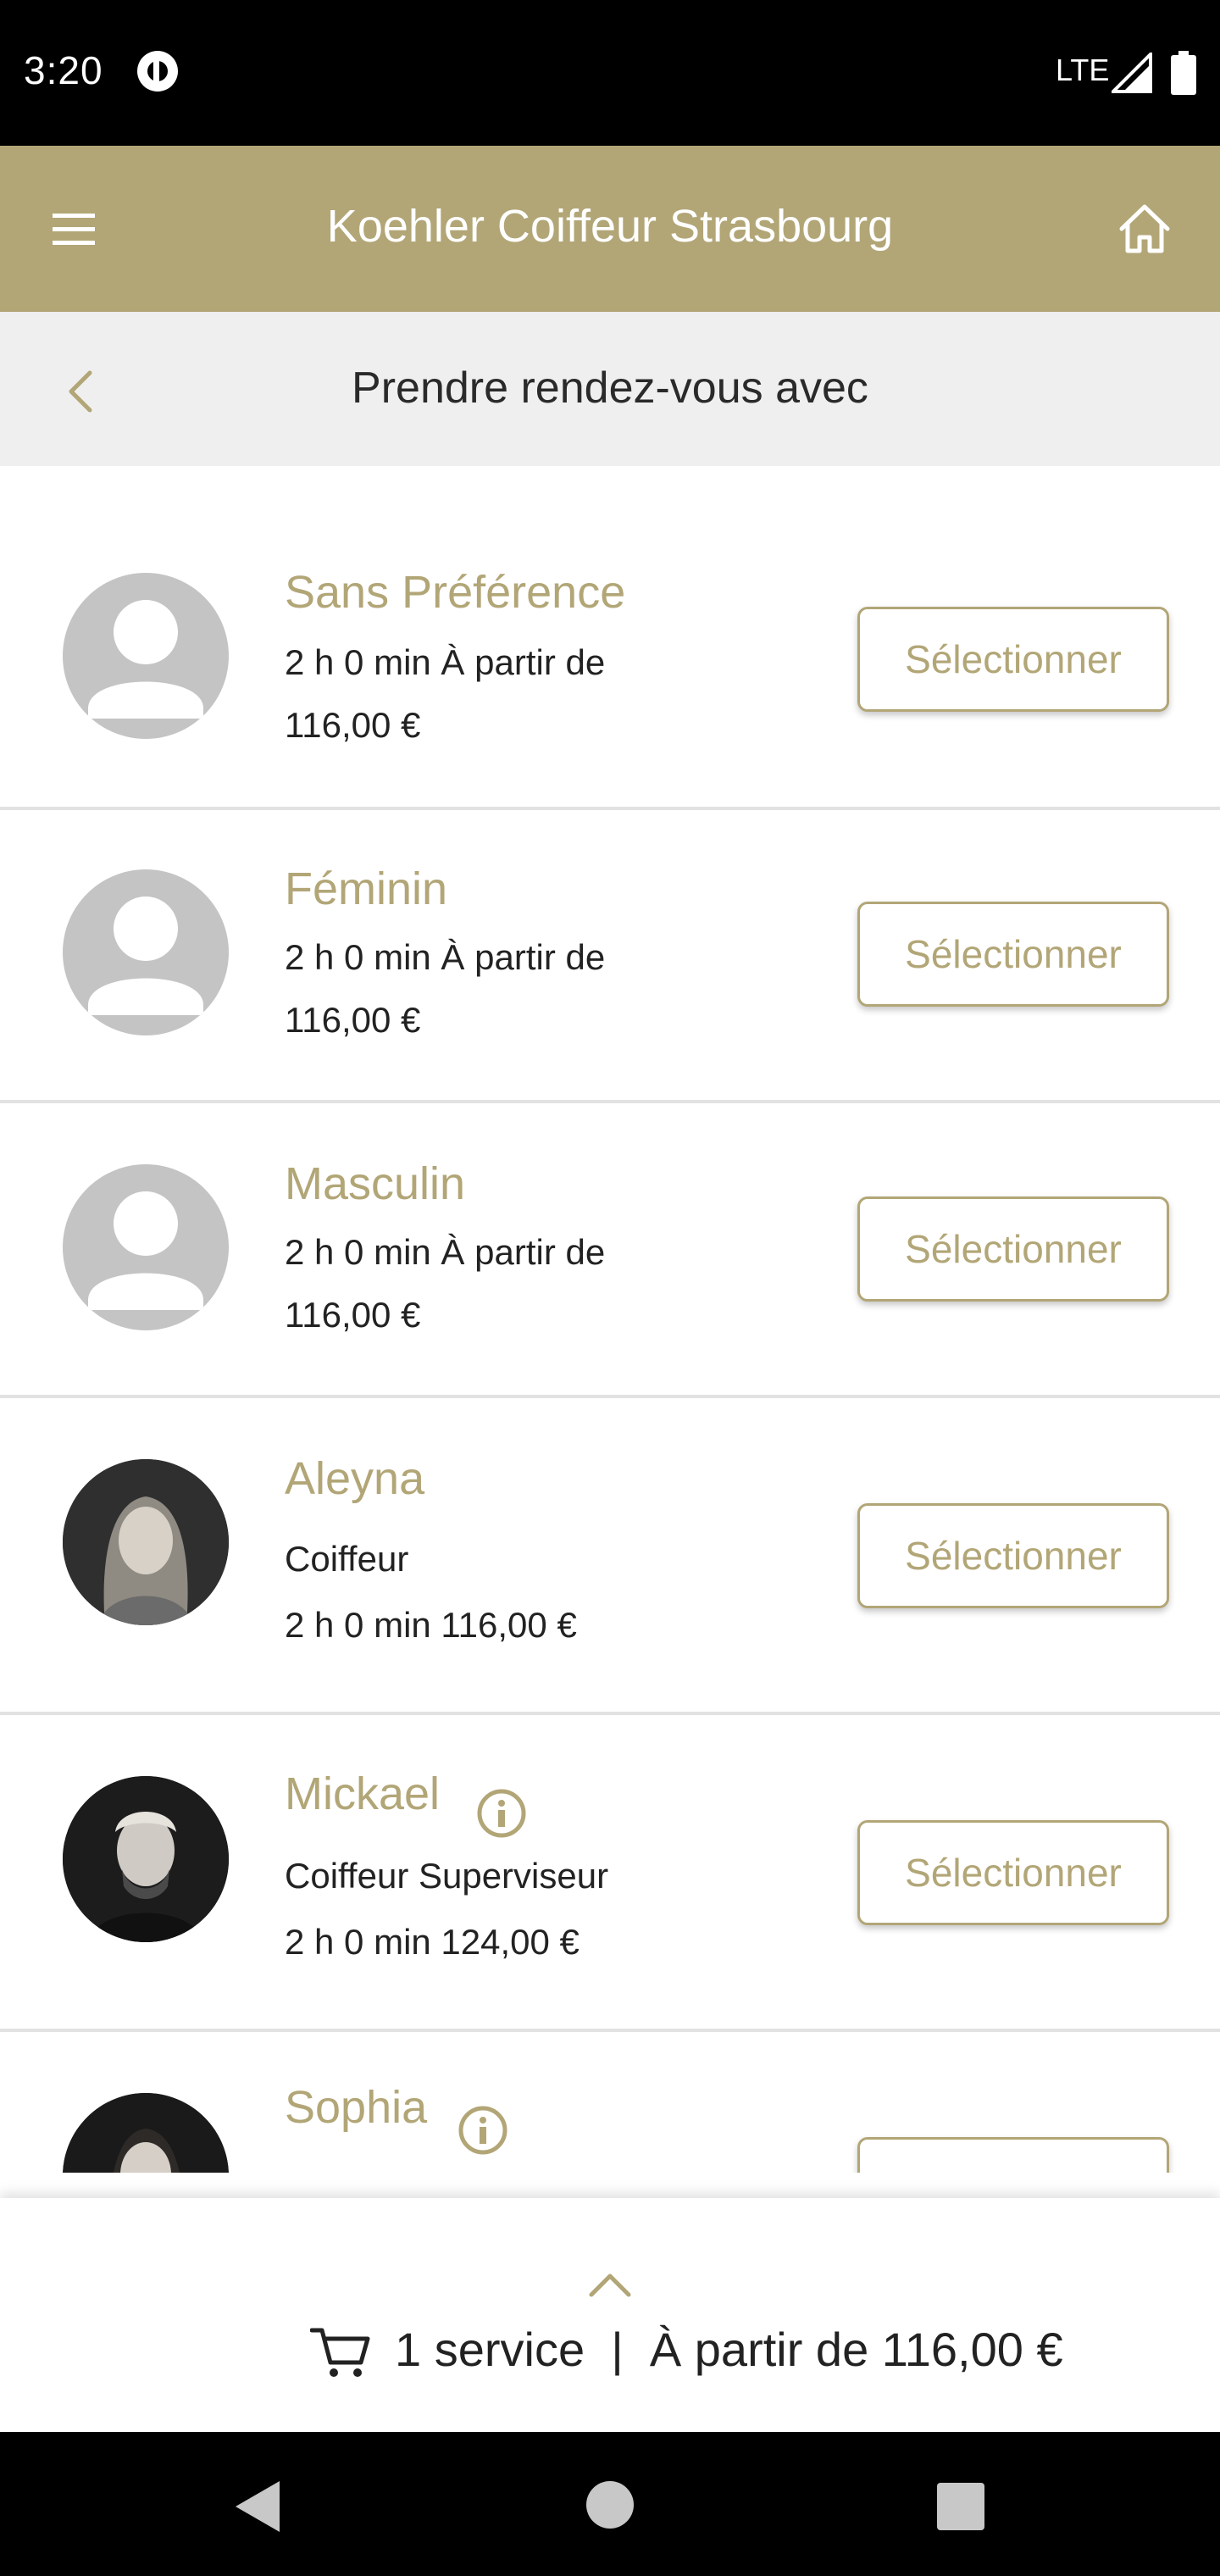 Image resolution: width=1220 pixels, height=2576 pixels. I want to click on nav-home-icon, so click(610, 2505).